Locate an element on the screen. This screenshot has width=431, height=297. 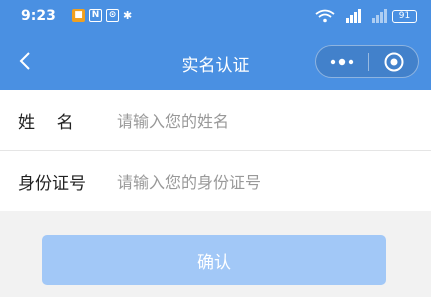
more-dots-icon is located at coordinates (342, 61).